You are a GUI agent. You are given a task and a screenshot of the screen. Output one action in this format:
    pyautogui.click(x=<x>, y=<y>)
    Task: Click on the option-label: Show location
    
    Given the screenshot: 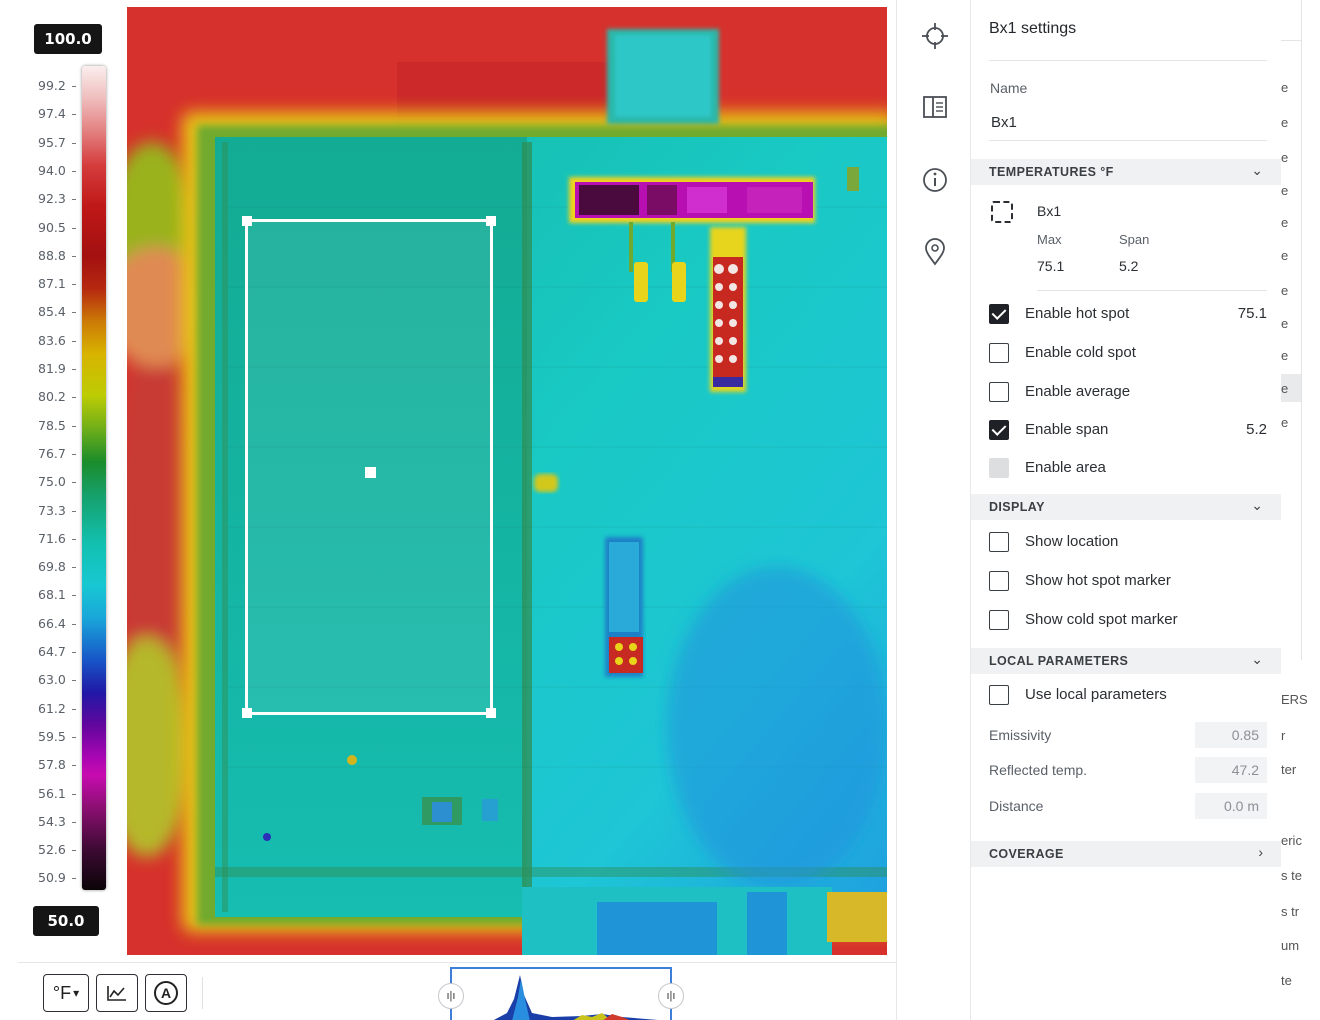 What is the action you would take?
    pyautogui.click(x=1072, y=541)
    